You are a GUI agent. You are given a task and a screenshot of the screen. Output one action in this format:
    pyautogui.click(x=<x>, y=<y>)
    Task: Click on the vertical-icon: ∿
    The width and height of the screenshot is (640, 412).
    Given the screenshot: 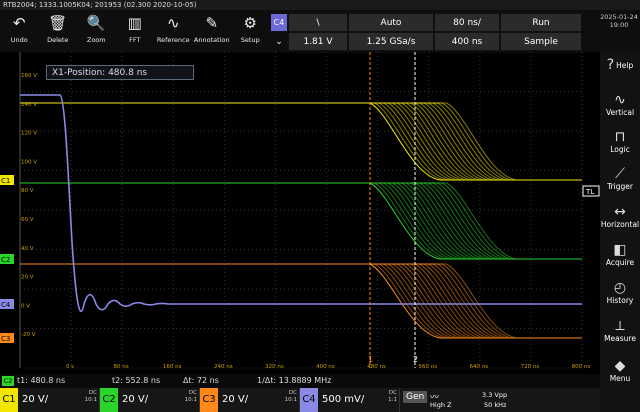 What is the action you would take?
    pyautogui.click(x=620, y=100)
    